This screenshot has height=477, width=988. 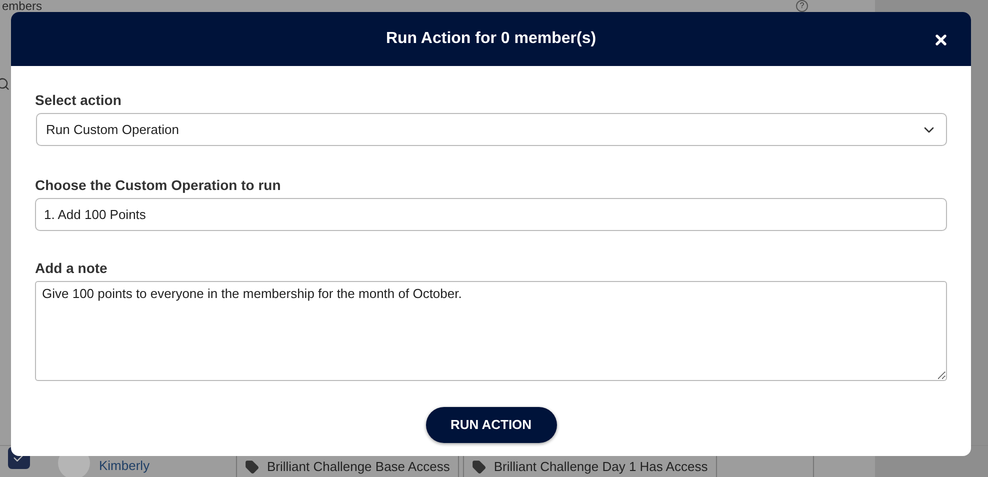 I want to click on field-label: Choose the Custom Operation to run, so click(x=158, y=185).